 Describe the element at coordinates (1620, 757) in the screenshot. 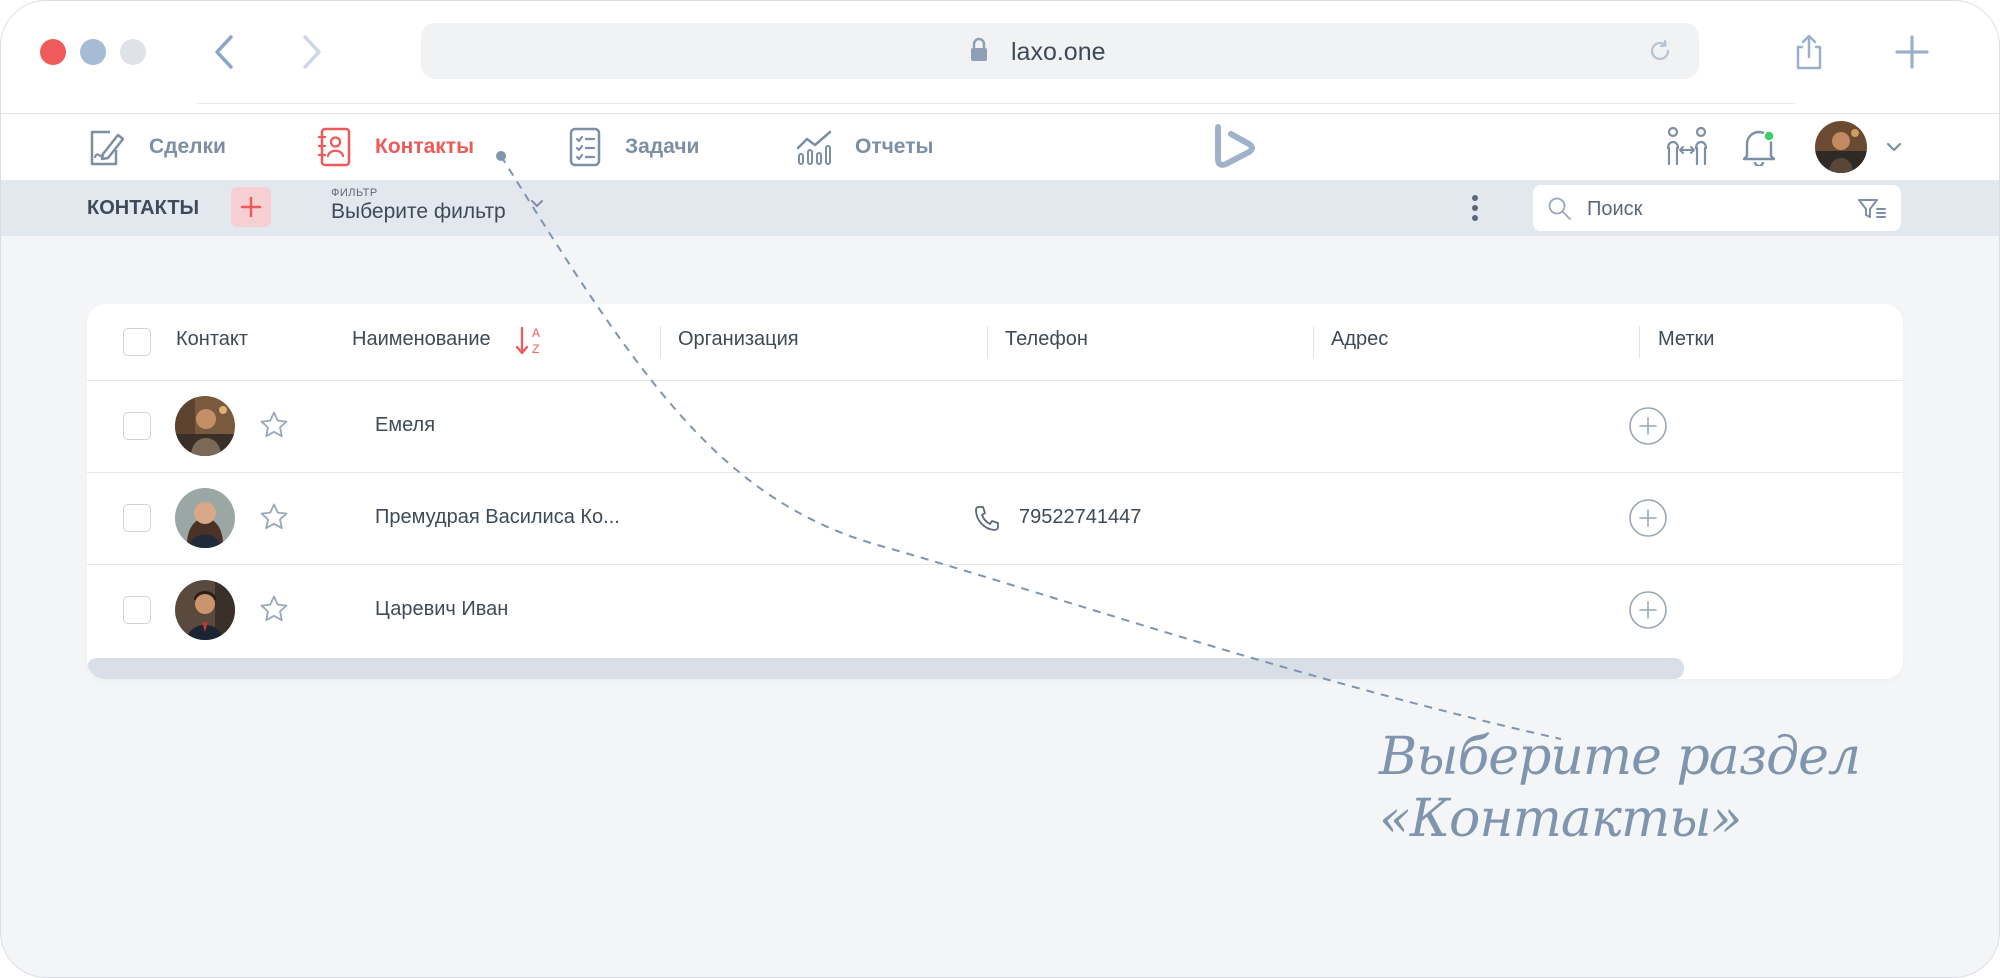

I see `annotation-line: Выберите раздел` at that location.